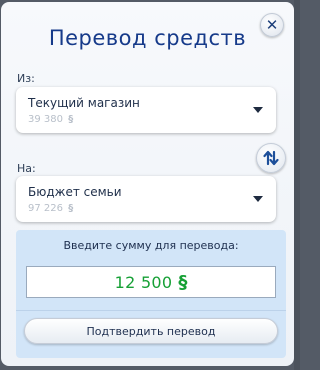  I want to click on divider, so click(151, 310).